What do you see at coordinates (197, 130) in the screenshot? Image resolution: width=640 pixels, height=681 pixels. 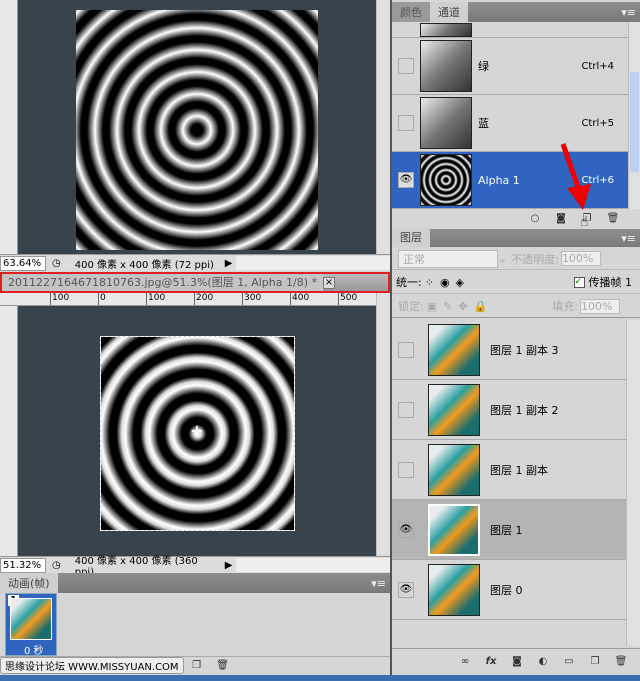 I see `ring-image` at bounding box center [197, 130].